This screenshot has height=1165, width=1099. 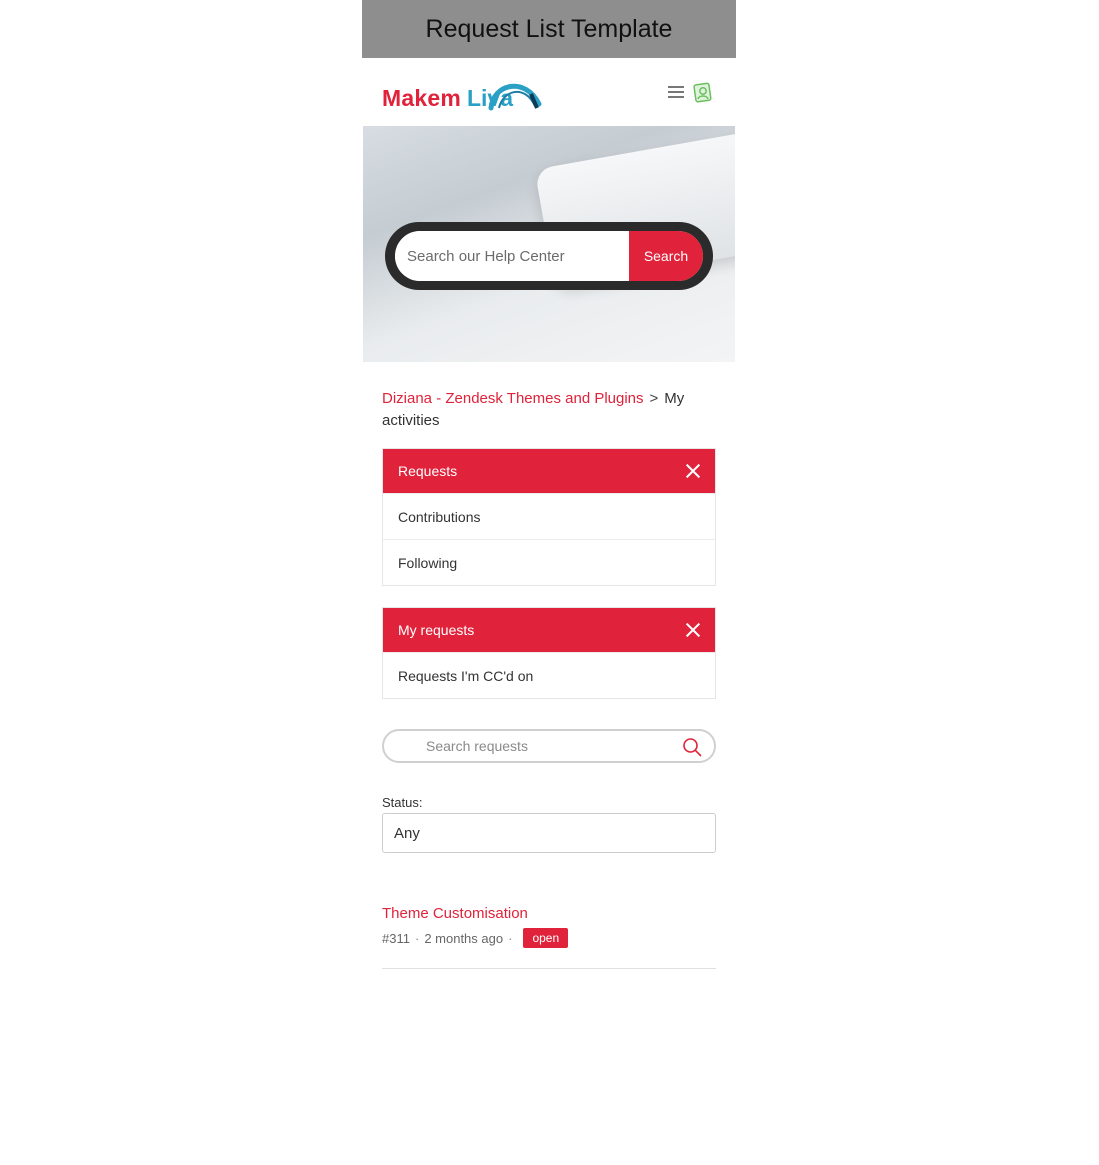 I want to click on avatar-icon, so click(x=703, y=93).